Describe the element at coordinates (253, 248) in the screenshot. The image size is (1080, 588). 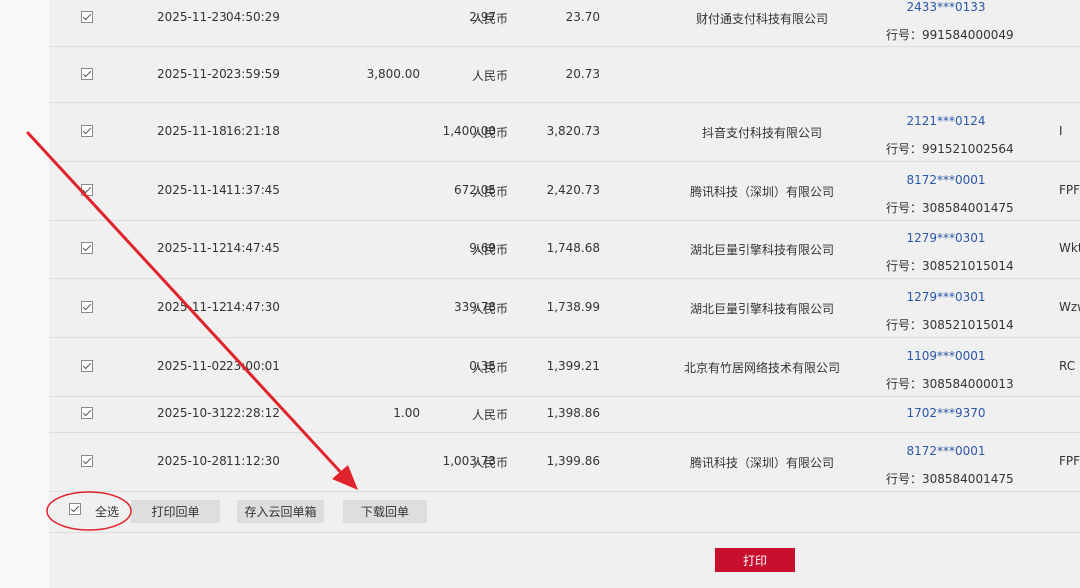
I see `time-cell: 14:47:45` at that location.